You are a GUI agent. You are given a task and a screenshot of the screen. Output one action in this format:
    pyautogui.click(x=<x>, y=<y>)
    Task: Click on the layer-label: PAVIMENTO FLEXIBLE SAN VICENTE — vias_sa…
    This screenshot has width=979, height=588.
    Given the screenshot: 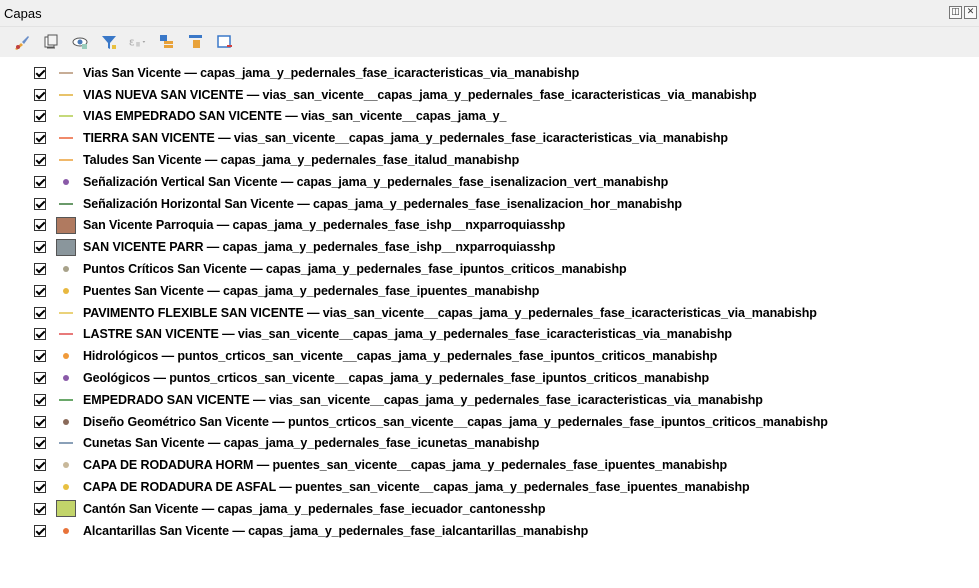 What is the action you would take?
    pyautogui.click(x=450, y=312)
    